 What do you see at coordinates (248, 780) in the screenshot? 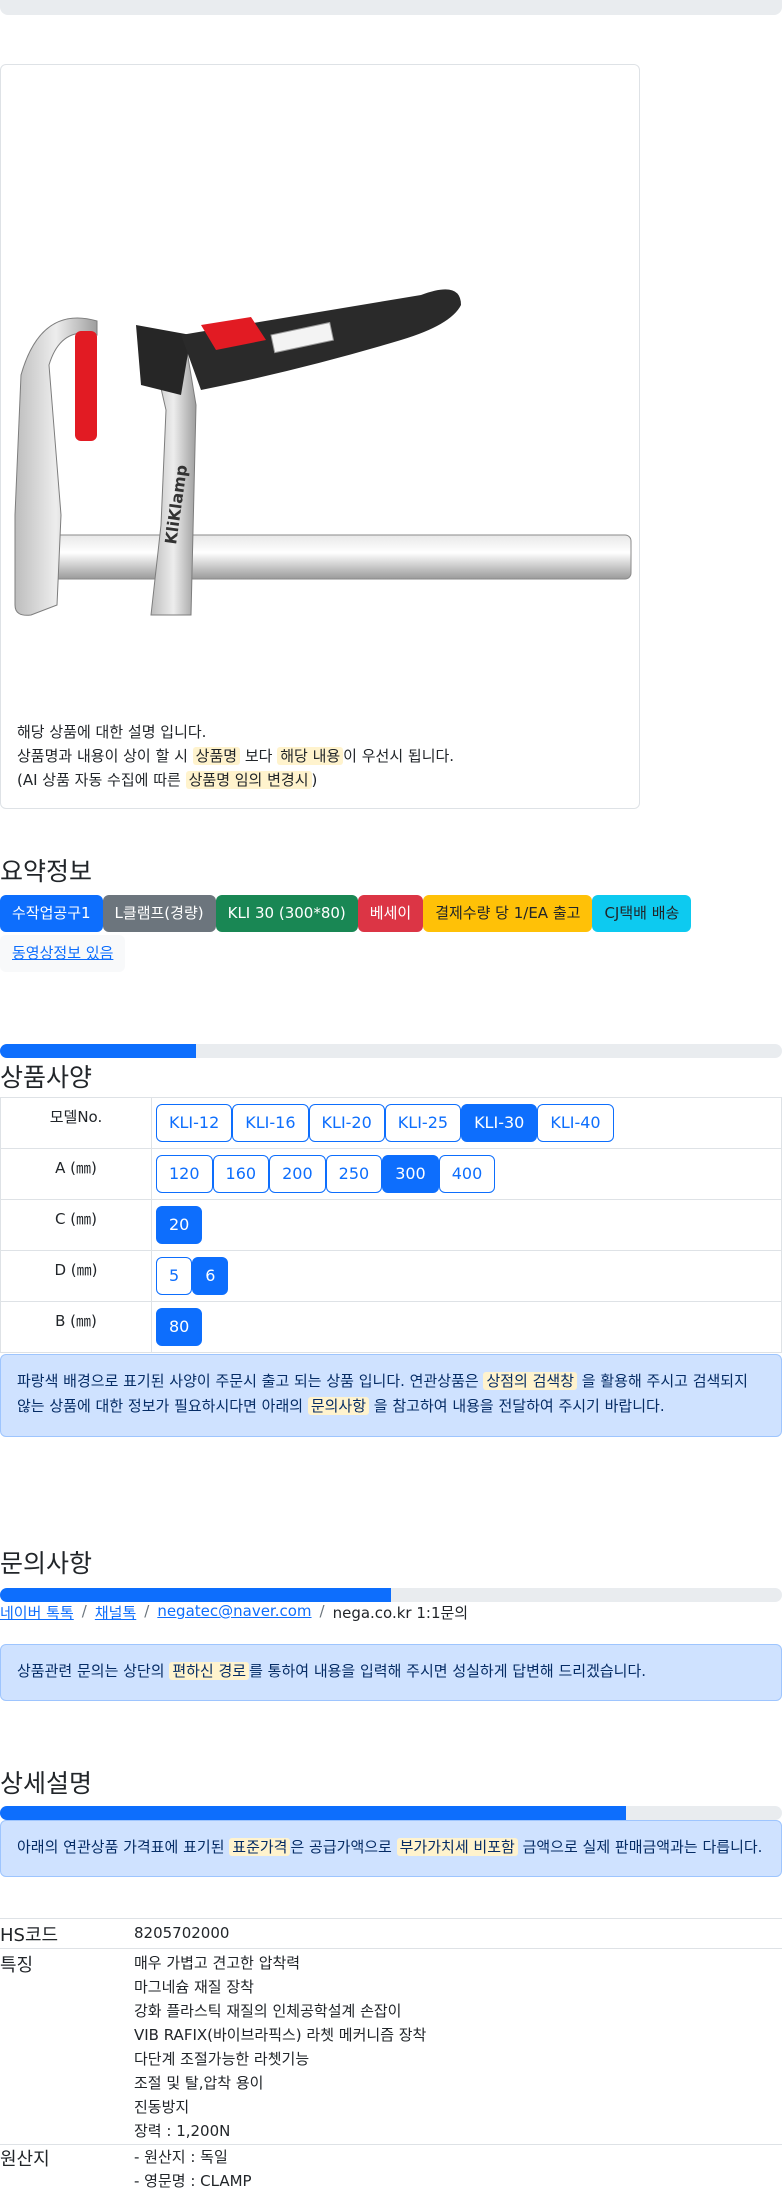
I see `highlight: 상품명 임의 변경시` at bounding box center [248, 780].